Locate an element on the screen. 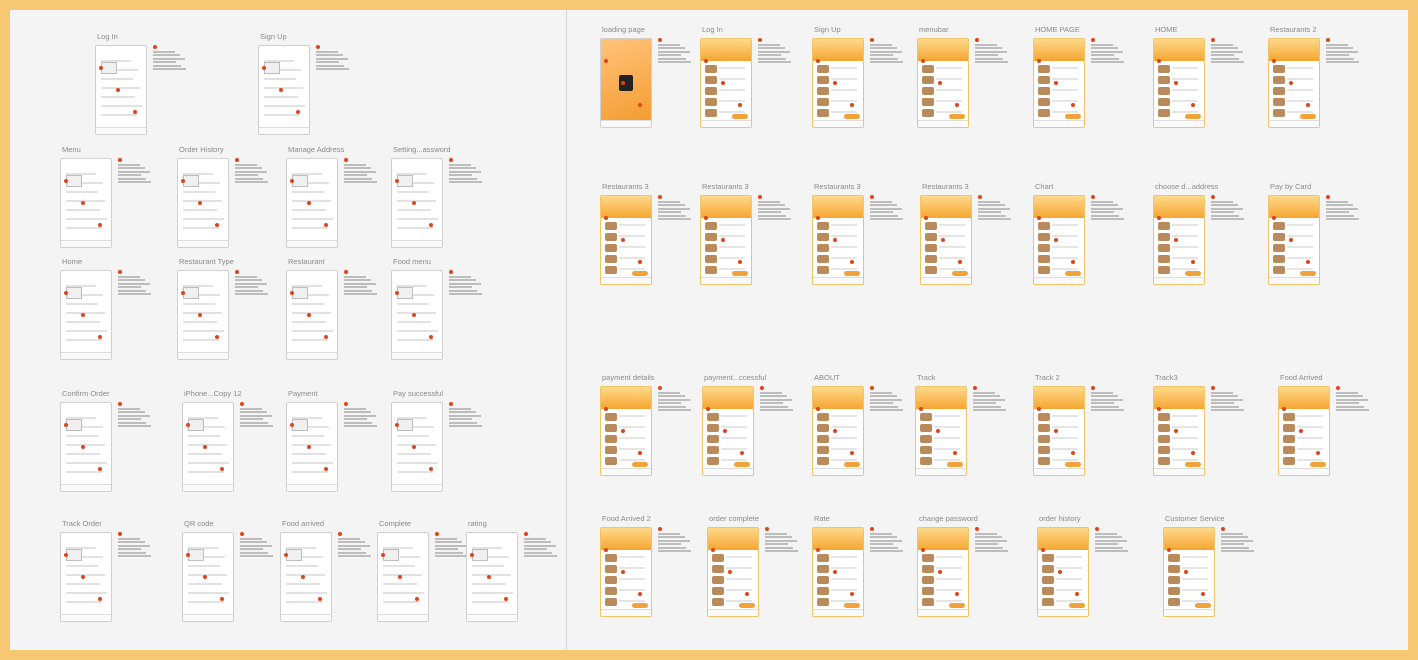  artboard-change-password: change password is located at coordinates (962, 565).